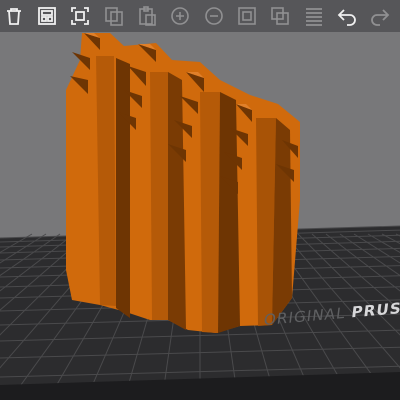 The image size is (400, 400). I want to click on arrange-icon, so click(47, 16).